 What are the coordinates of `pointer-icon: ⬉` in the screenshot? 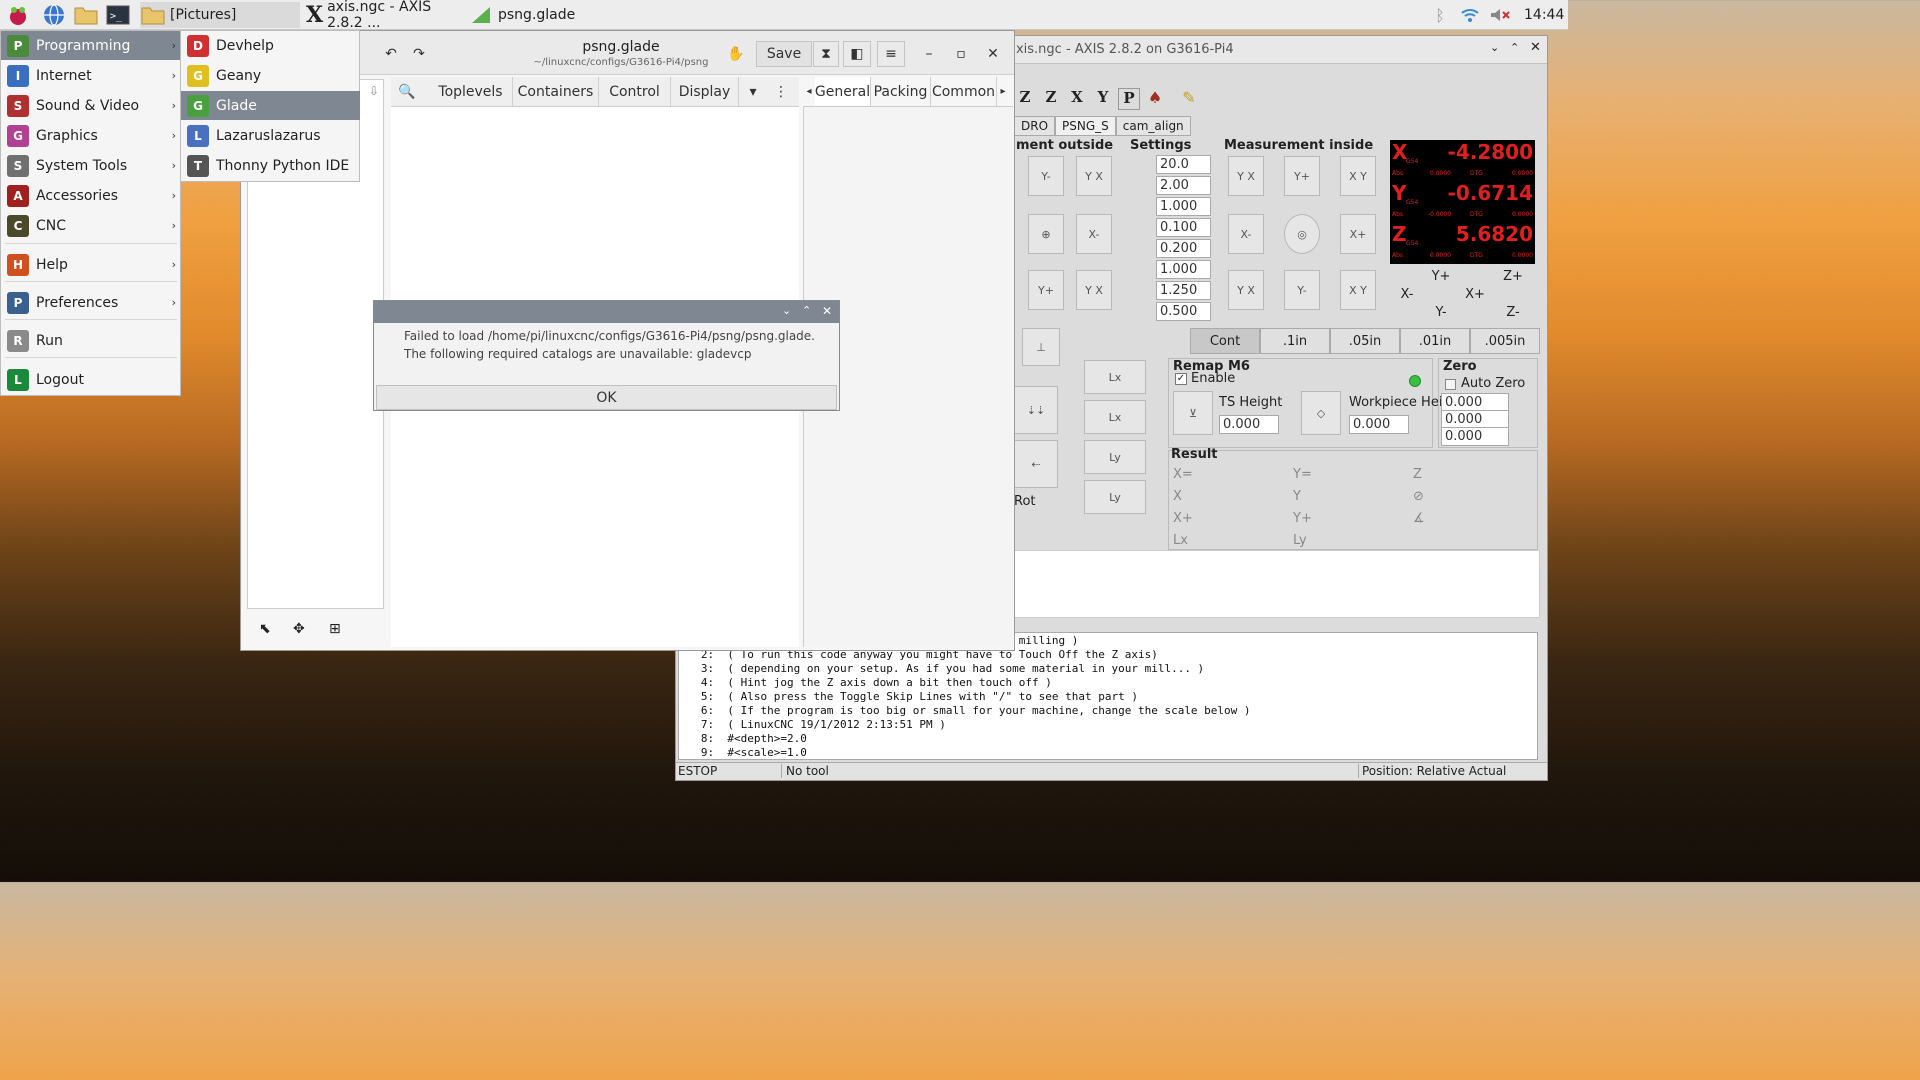 It's located at (265, 629).